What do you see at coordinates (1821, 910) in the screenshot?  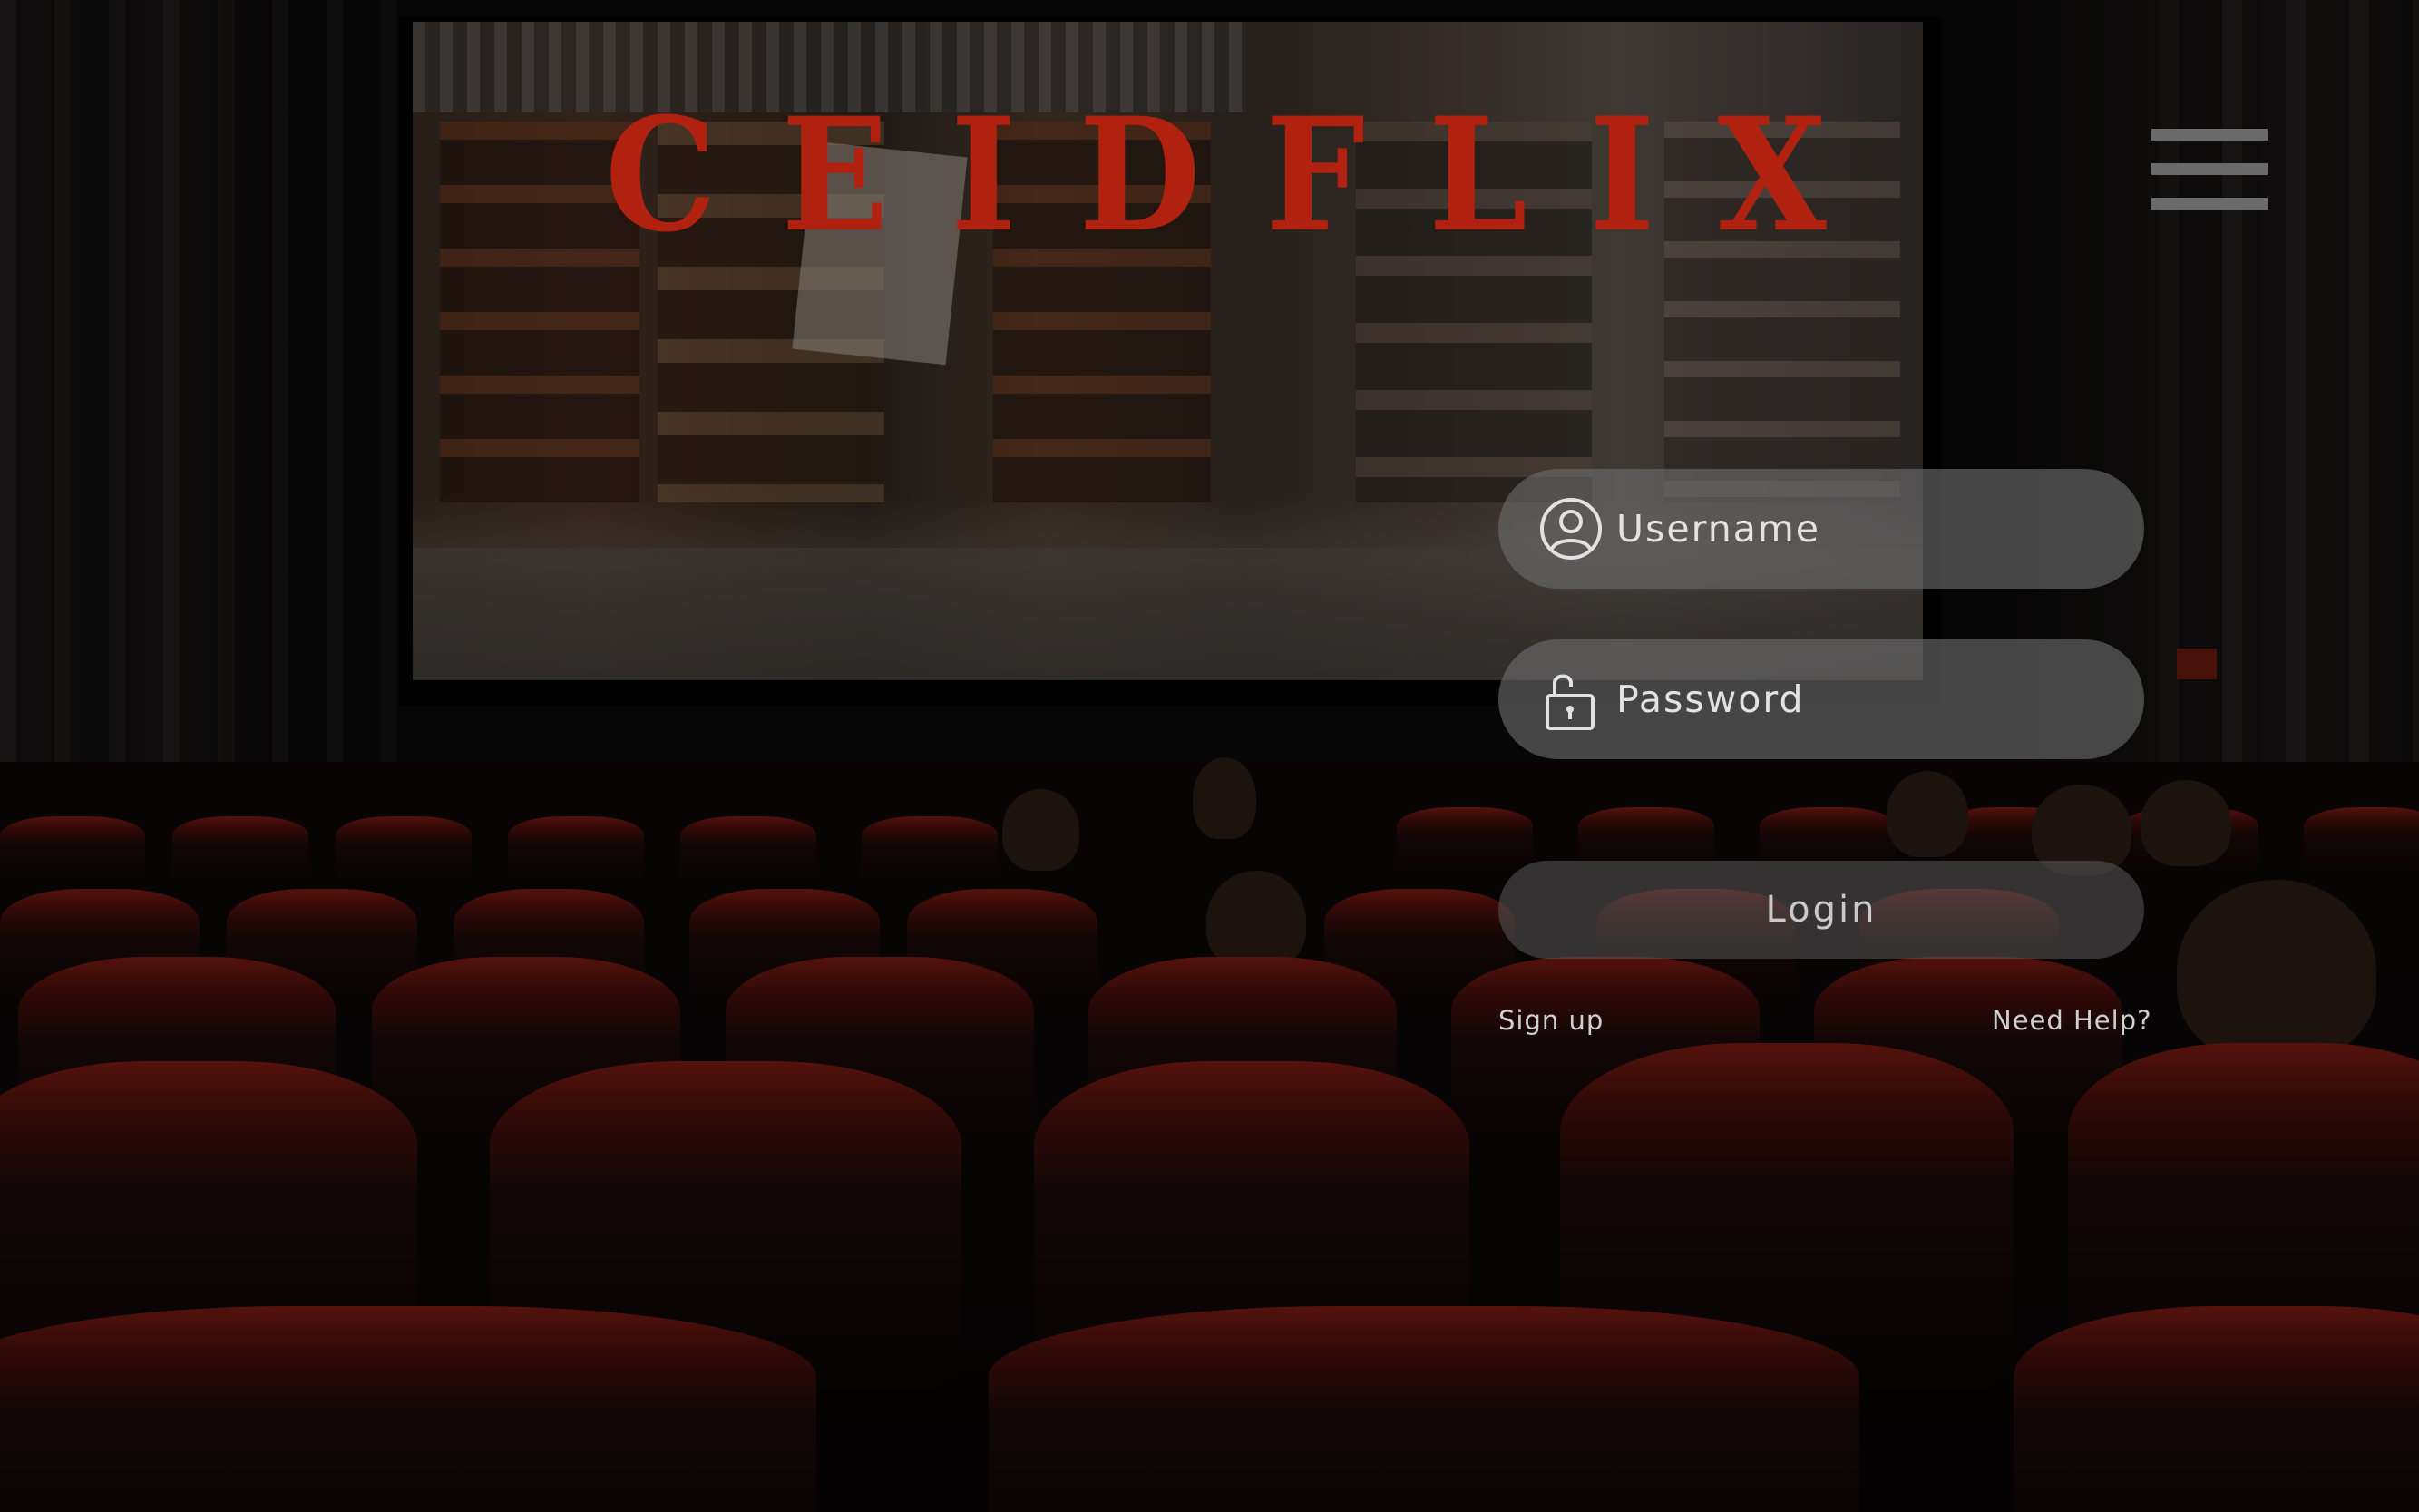 I see `login-button: Login` at bounding box center [1821, 910].